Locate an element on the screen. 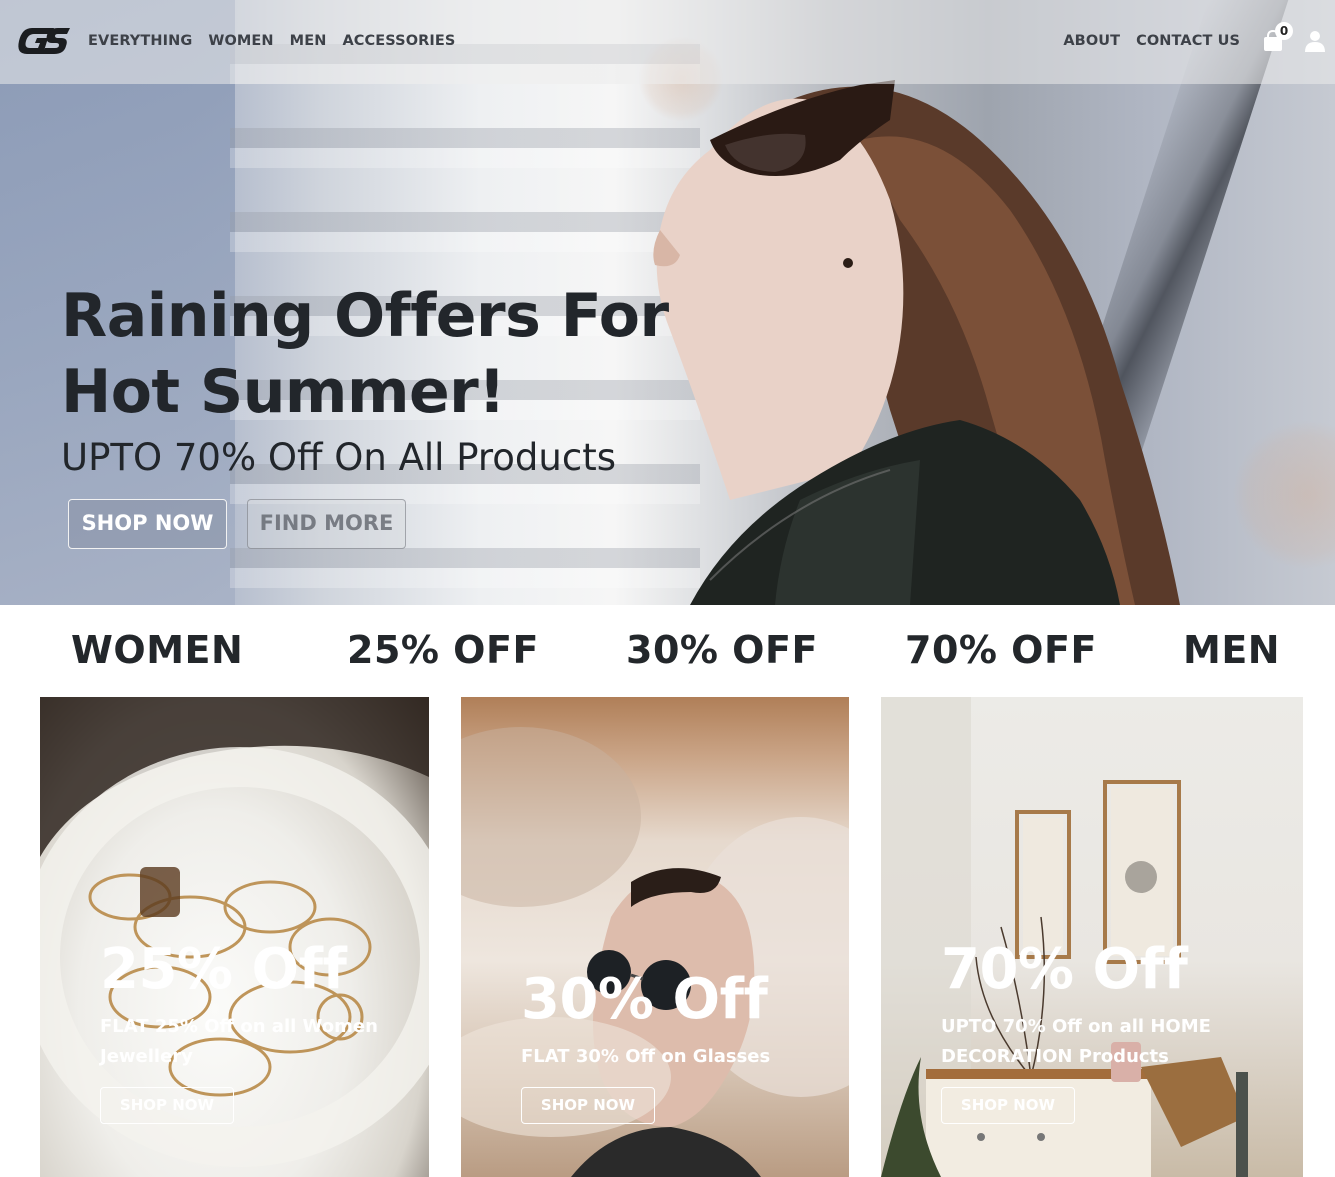  primary-nav: EVERYTHING WOMEN MEN ACCESSORIES is located at coordinates (279, 41).